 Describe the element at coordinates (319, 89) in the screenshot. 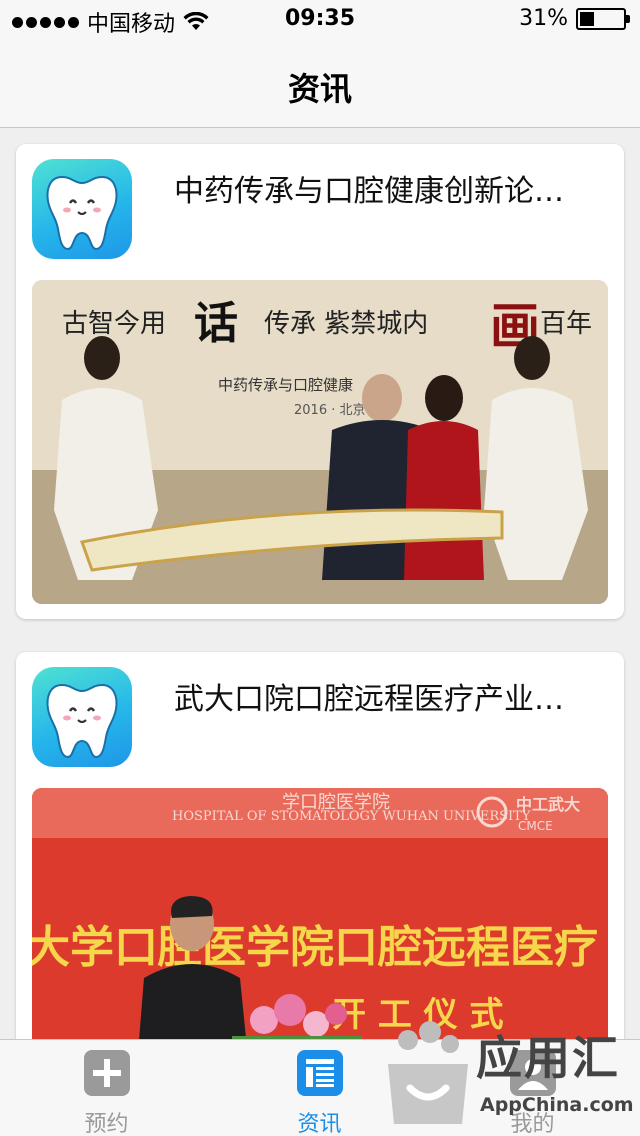

I see `page-title: 资讯` at that location.